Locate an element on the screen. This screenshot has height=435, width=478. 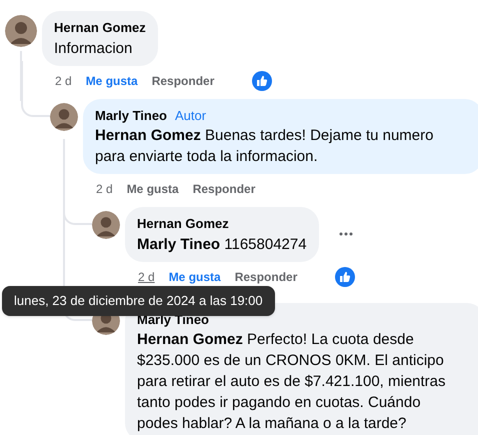
comment-text: Marly Tineo 1165804274 is located at coordinates (222, 244).